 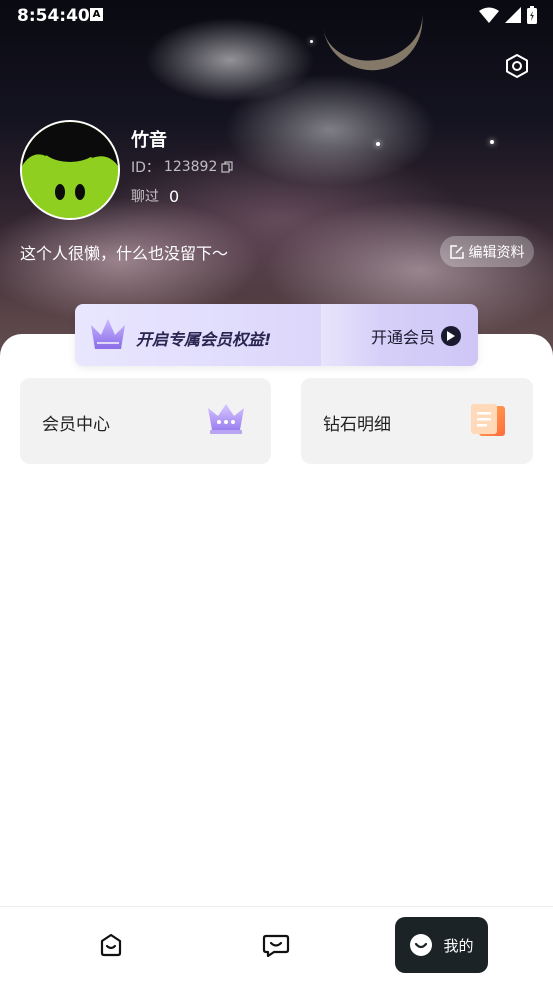 I want to click on signal-icon, so click(x=513, y=15).